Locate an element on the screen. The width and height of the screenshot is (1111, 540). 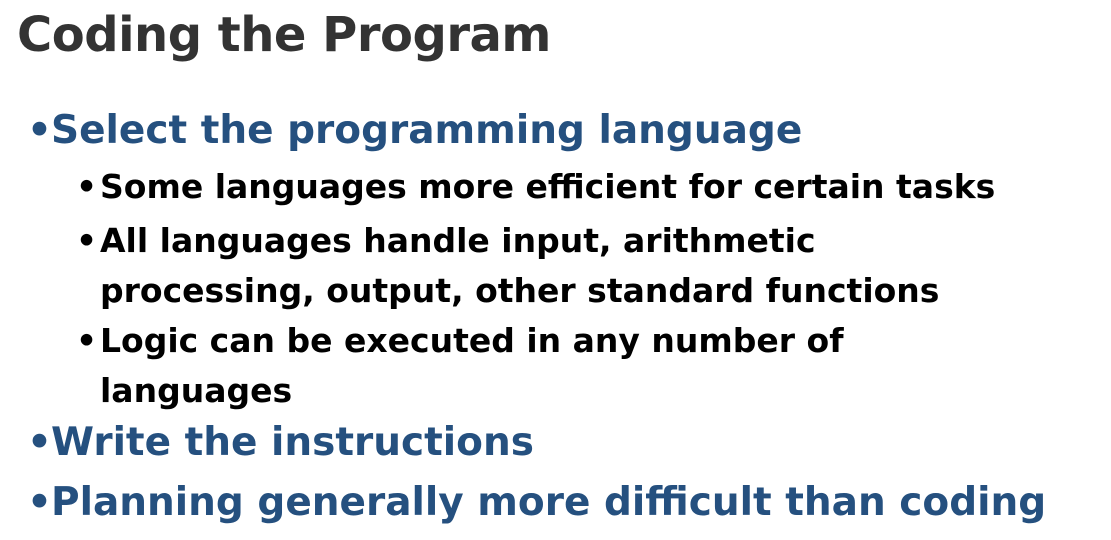
bullet-text-line-1: Logic can be executed in any number of is located at coordinates (472, 340).